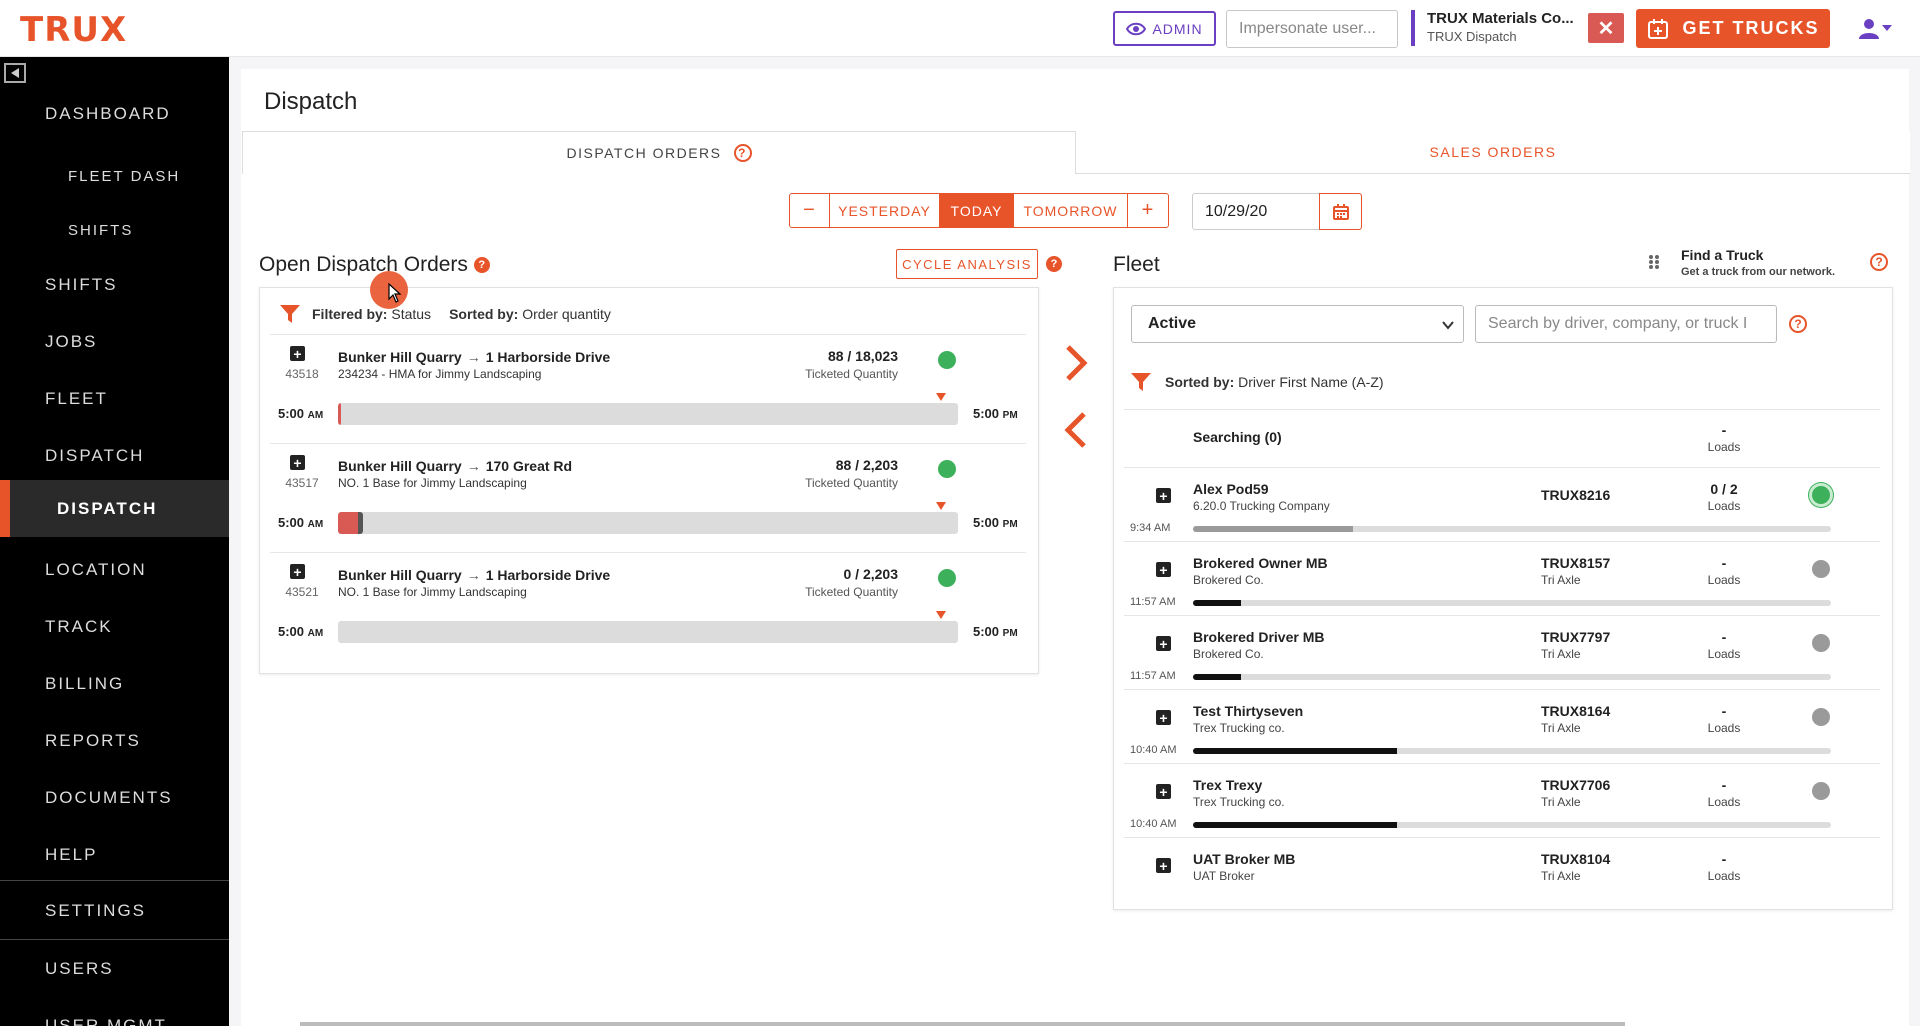 The height and width of the screenshot is (1026, 1920). I want to click on sidebar-item-track: TRACK, so click(114, 626).